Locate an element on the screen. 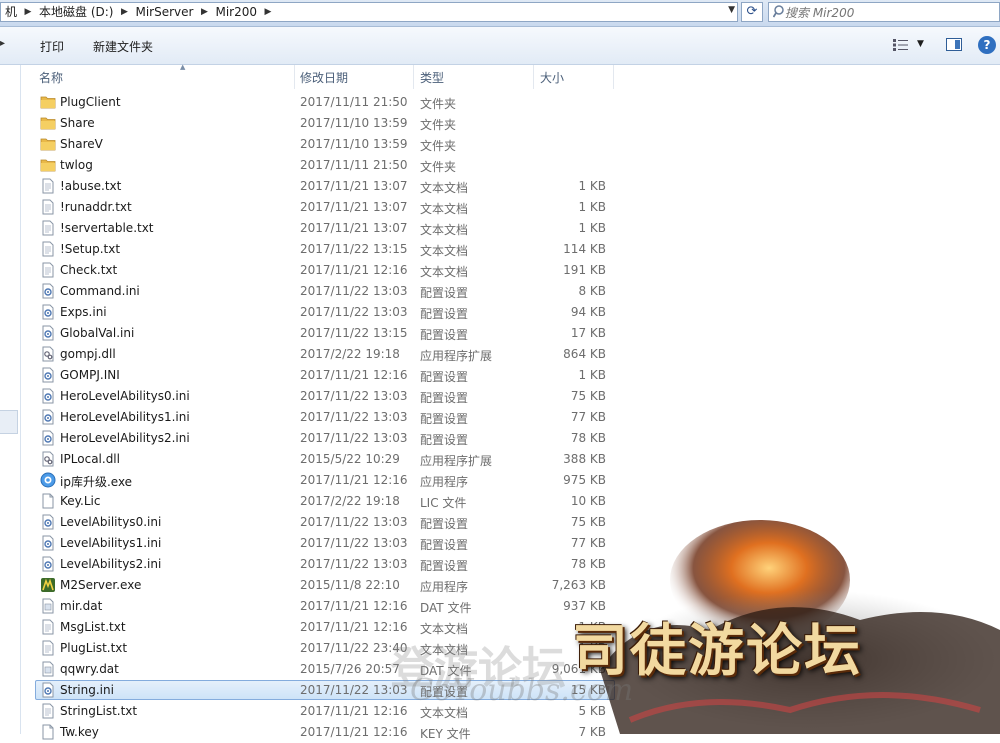 This screenshot has width=1000, height=743. file-name: IPLocal.dll is located at coordinates (90, 459).